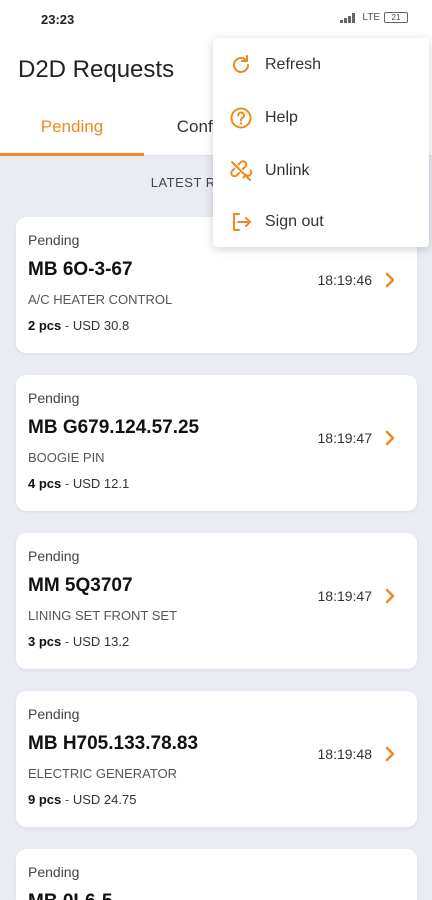  I want to click on menu-item-sign-out: Sign out, so click(321, 222).